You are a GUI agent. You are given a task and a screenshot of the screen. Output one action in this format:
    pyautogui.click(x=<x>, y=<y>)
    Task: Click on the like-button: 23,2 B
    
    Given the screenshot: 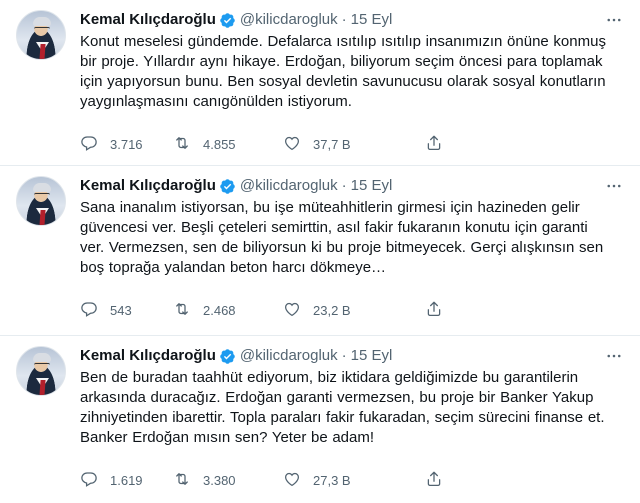 What is the action you would take?
    pyautogui.click(x=350, y=310)
    